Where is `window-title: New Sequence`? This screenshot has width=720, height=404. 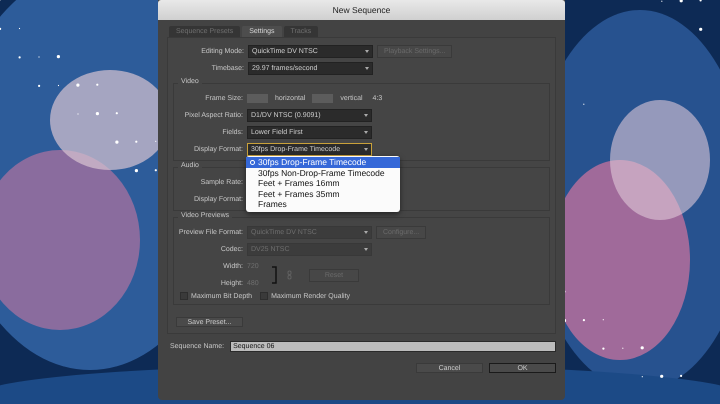
window-title: New Sequence is located at coordinates (361, 10).